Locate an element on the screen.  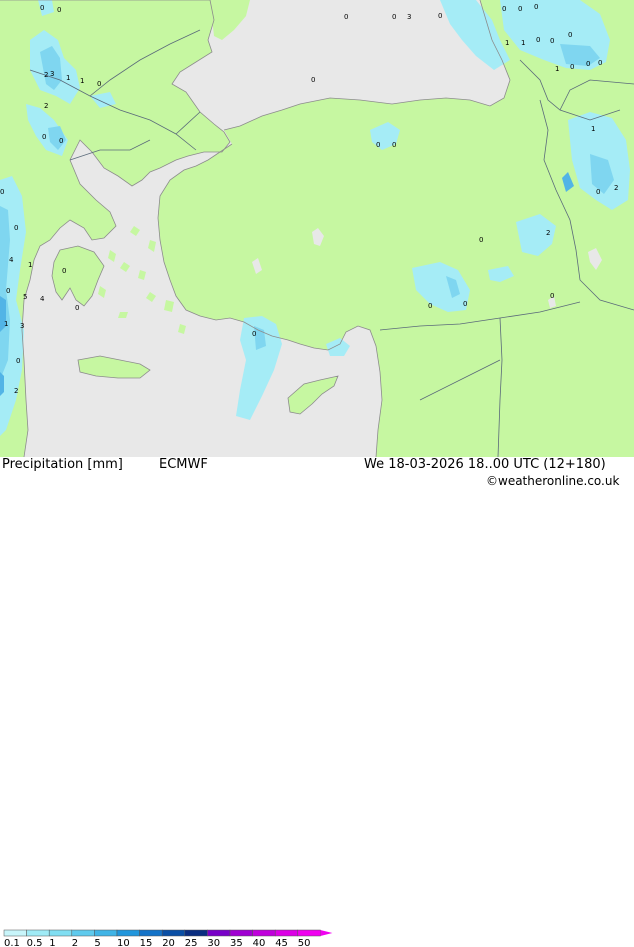
legend-label: 20 is located at coordinates (168, 942).